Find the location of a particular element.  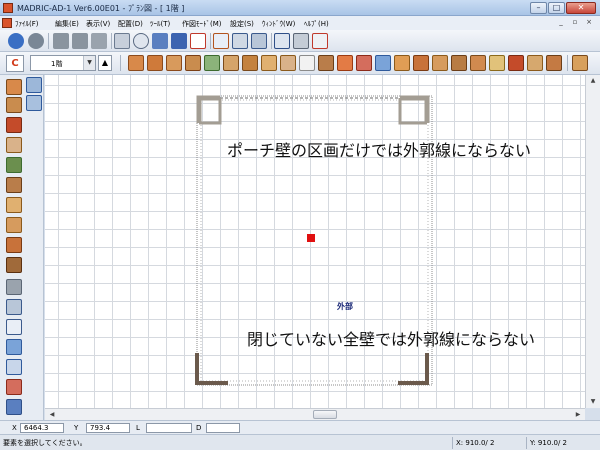

pin-icon is located at coordinates (14, 387).